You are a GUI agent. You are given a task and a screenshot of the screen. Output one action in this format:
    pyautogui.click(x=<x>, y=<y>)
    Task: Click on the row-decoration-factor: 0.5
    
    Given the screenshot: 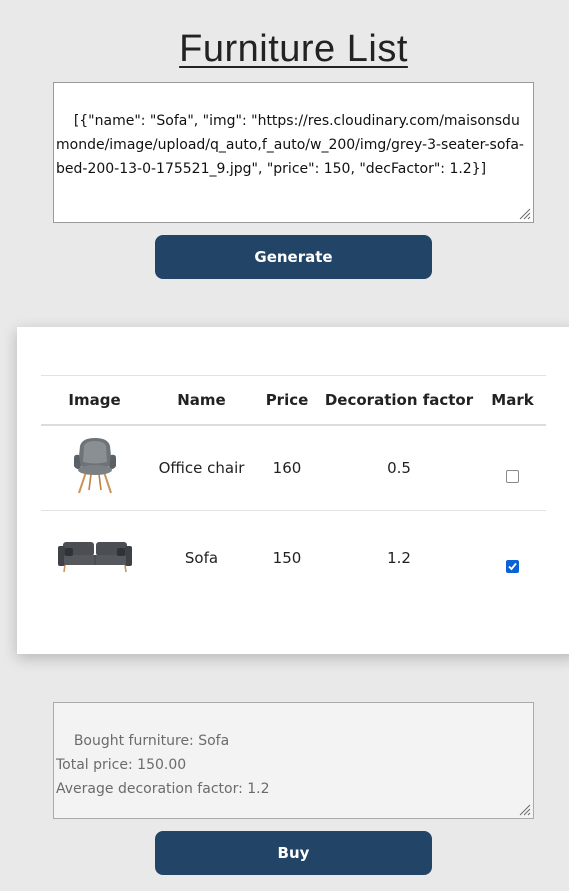 What is the action you would take?
    pyautogui.click(x=399, y=468)
    